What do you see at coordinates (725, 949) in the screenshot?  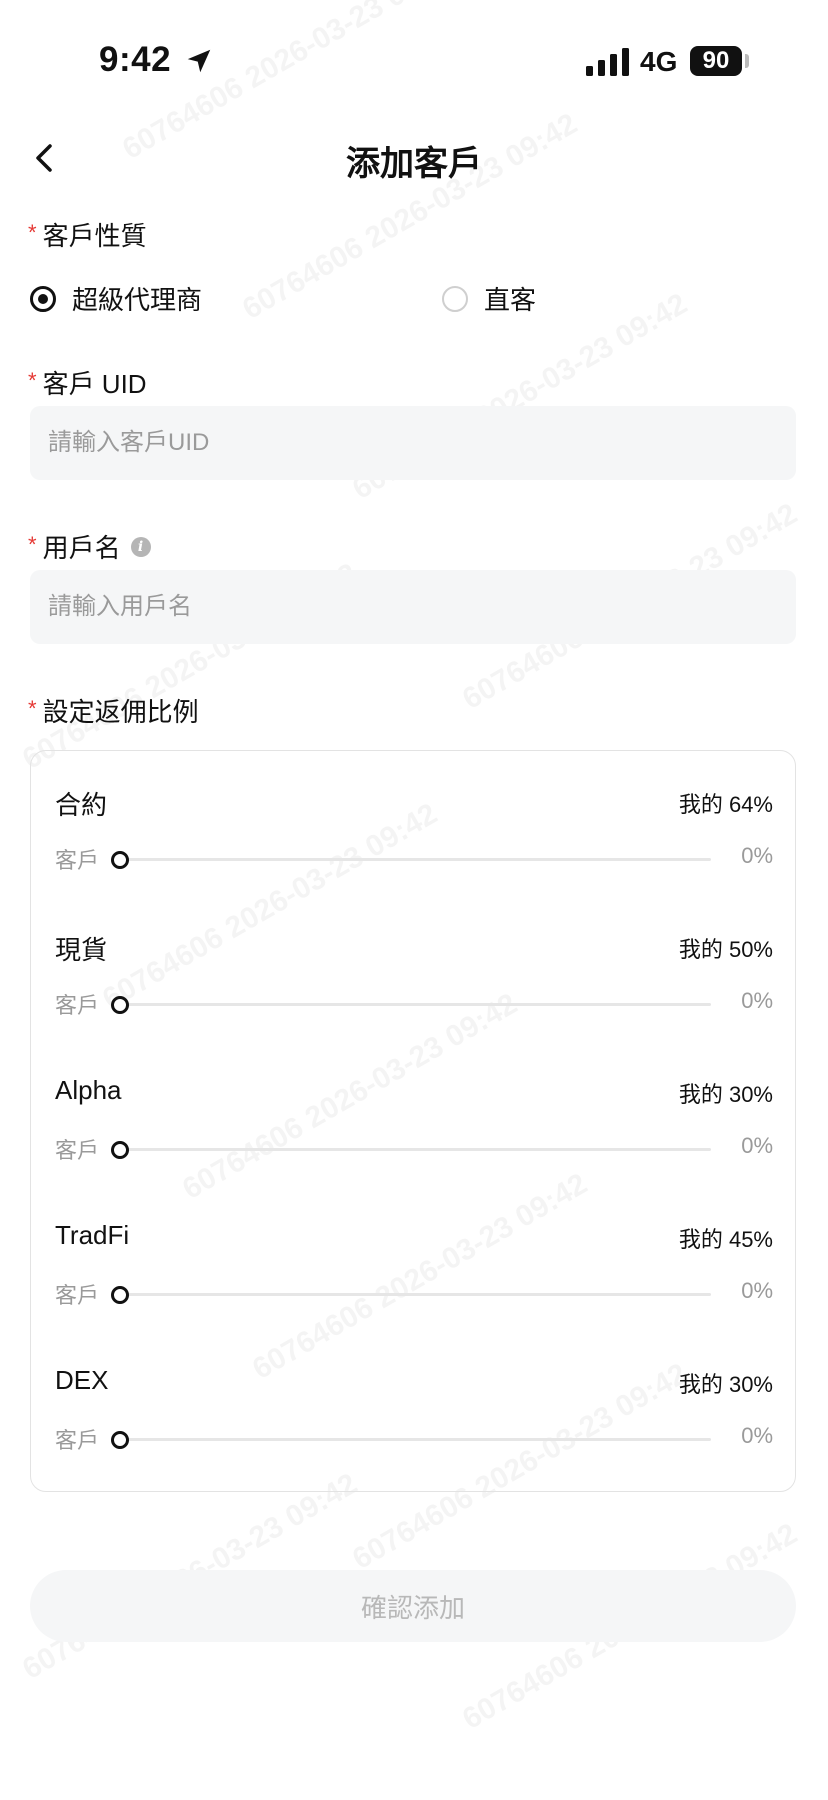 I see `rebate-my-share: 我的 50%` at bounding box center [725, 949].